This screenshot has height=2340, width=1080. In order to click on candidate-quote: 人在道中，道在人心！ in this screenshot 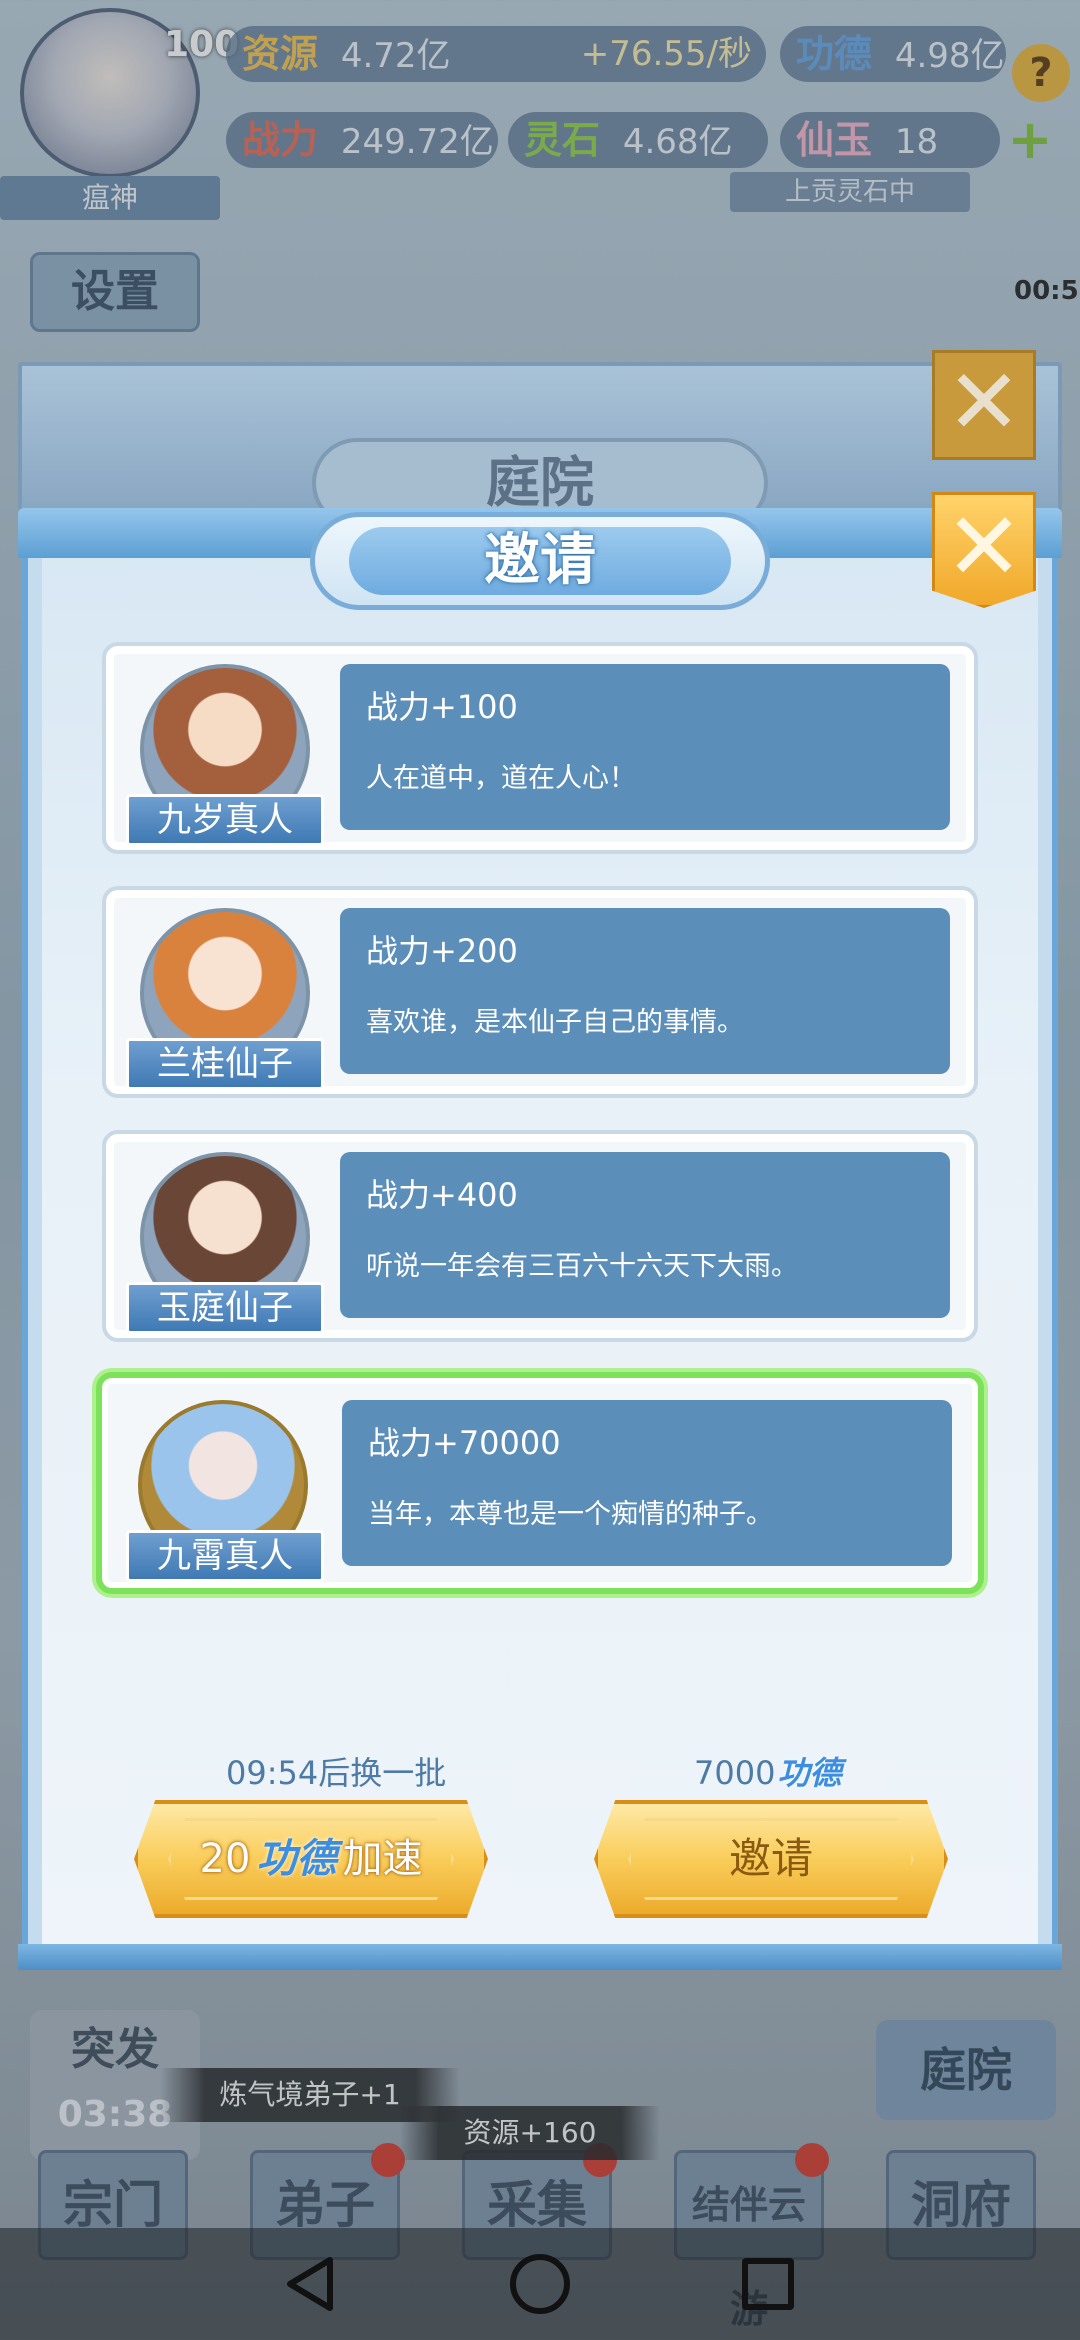, I will do `click(501, 778)`.